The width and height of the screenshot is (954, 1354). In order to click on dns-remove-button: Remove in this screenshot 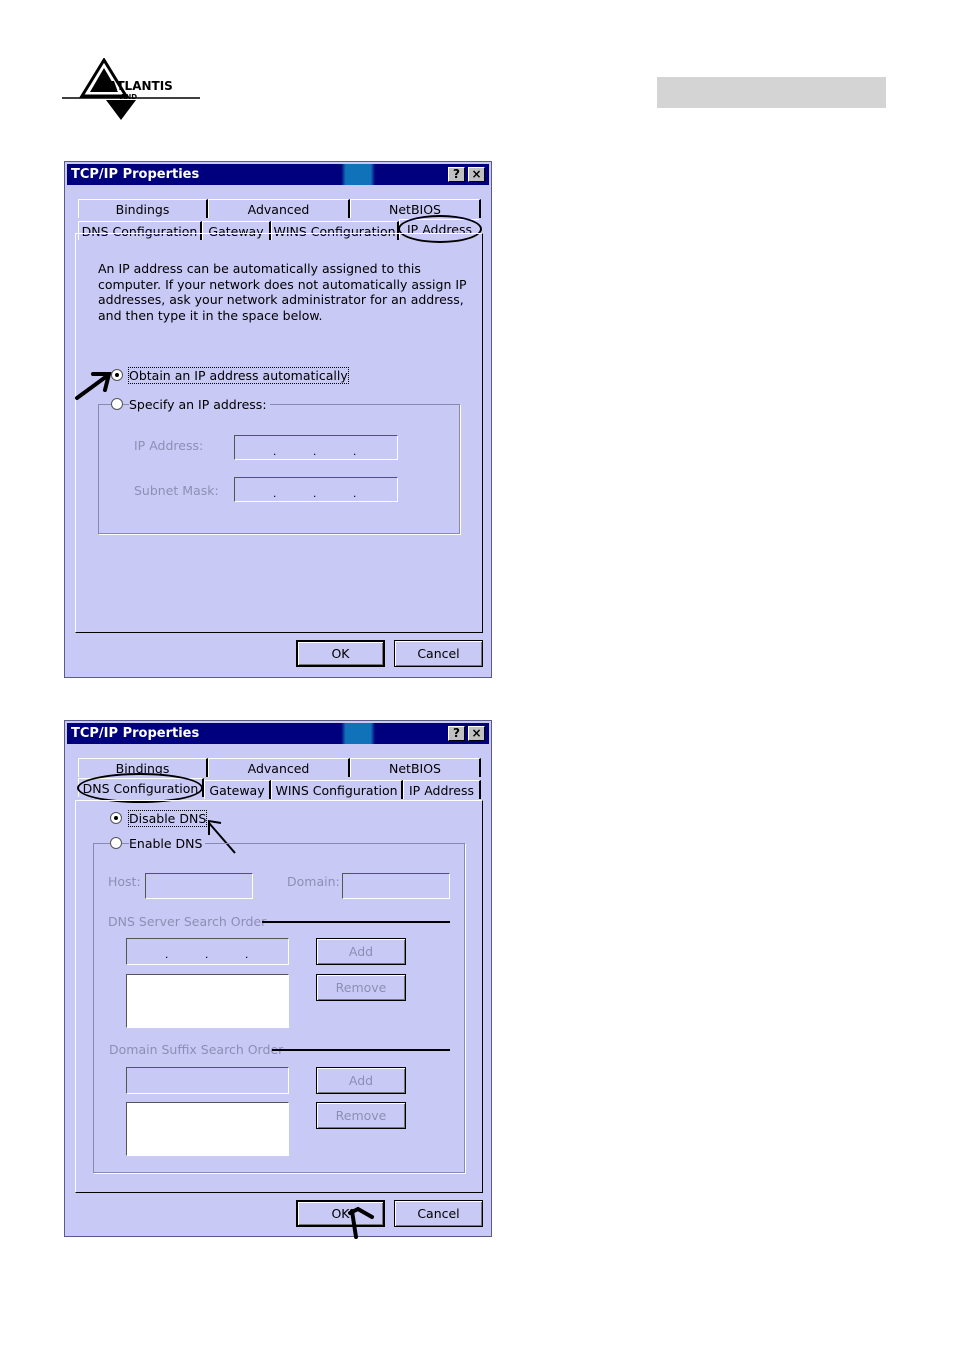, I will do `click(361, 987)`.